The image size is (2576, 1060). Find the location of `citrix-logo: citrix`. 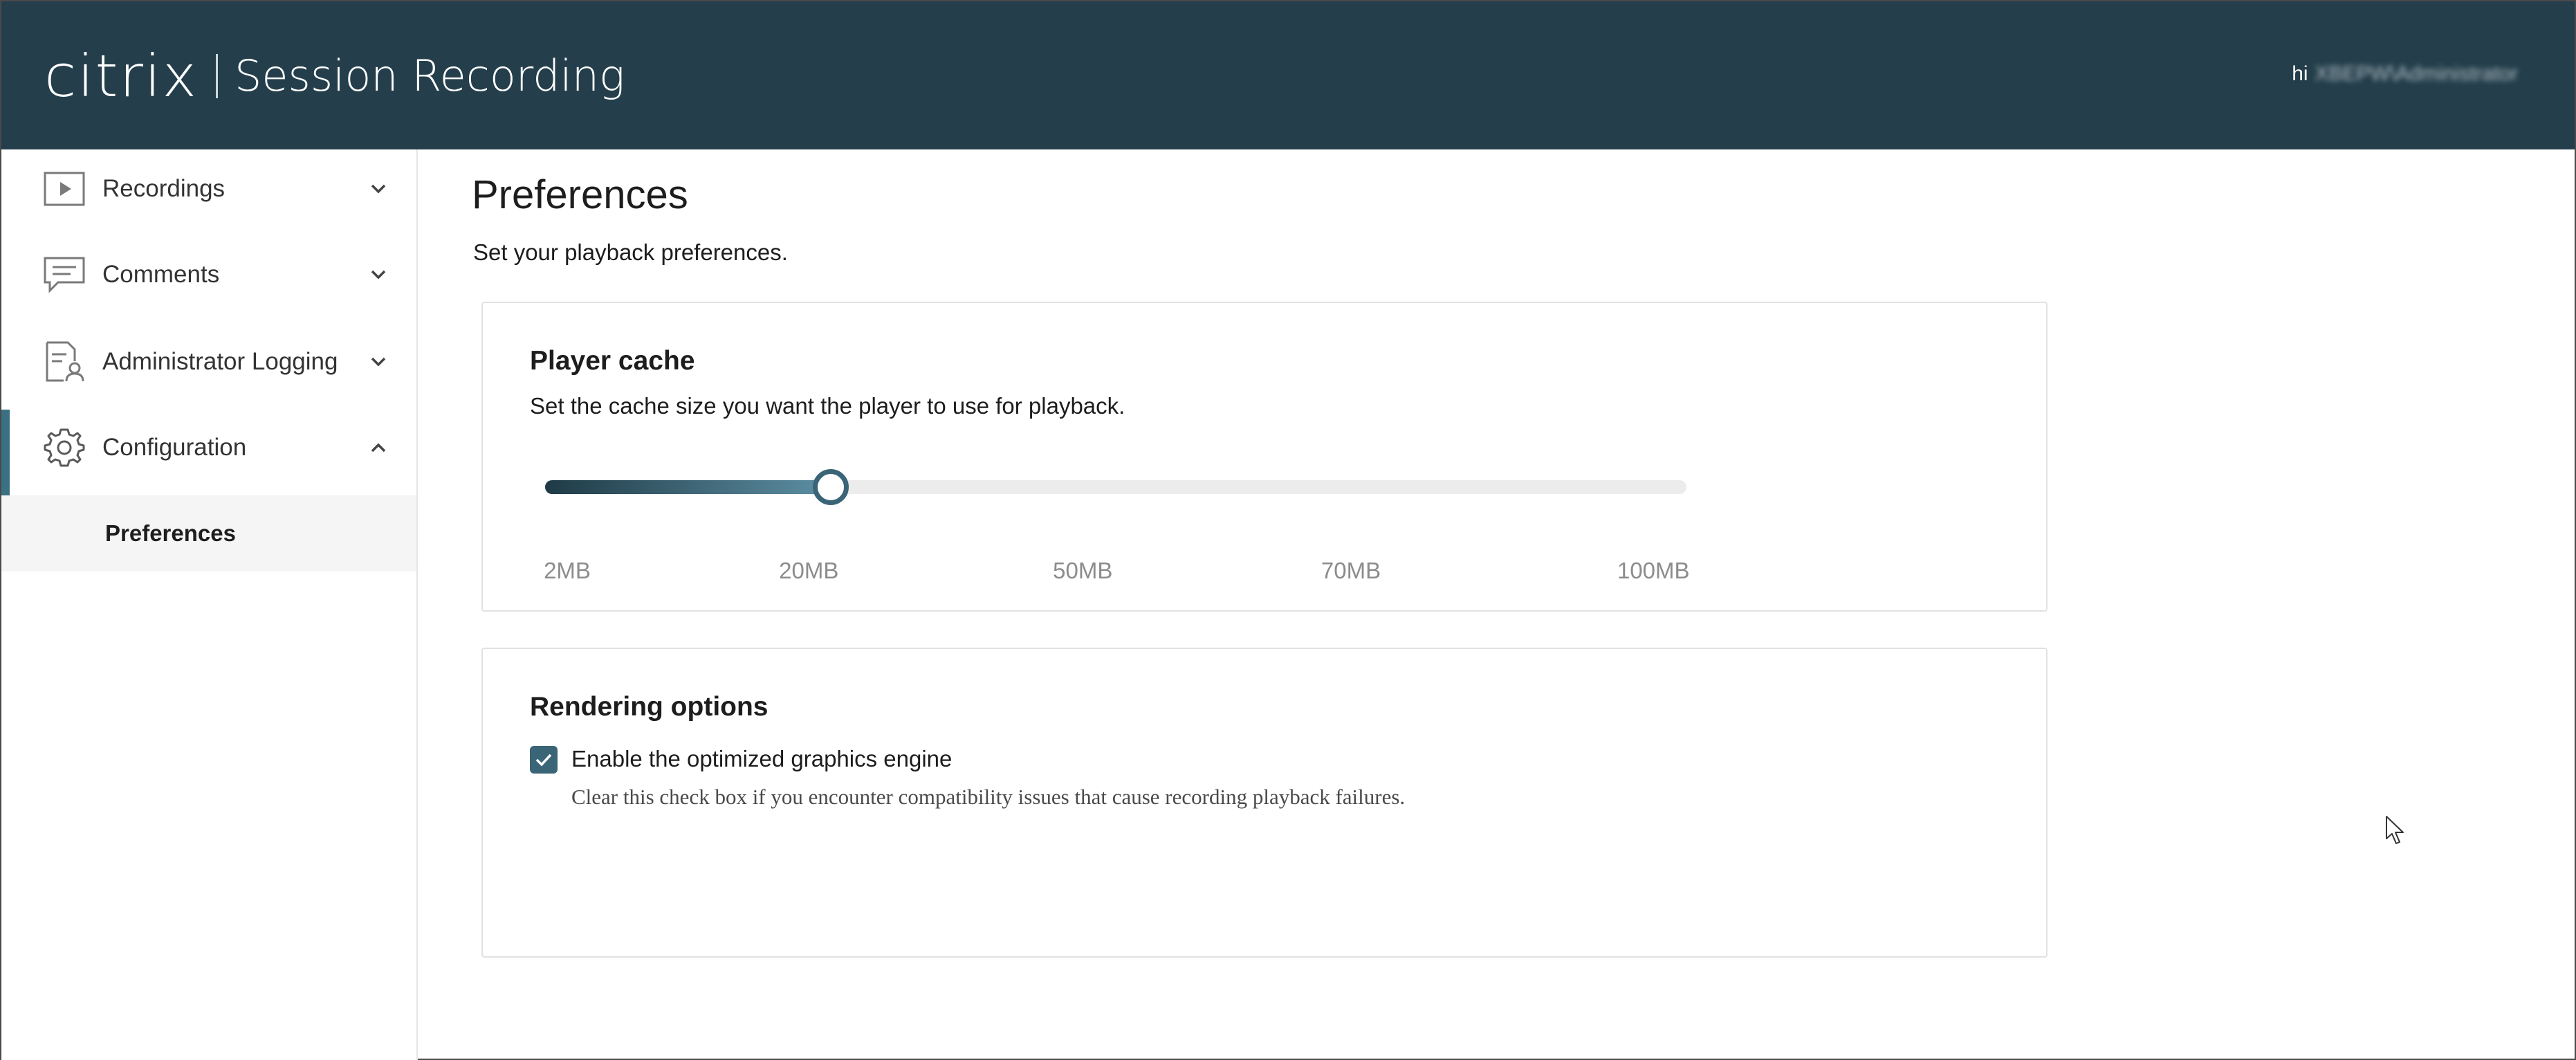

citrix-logo: citrix is located at coordinates (121, 76).